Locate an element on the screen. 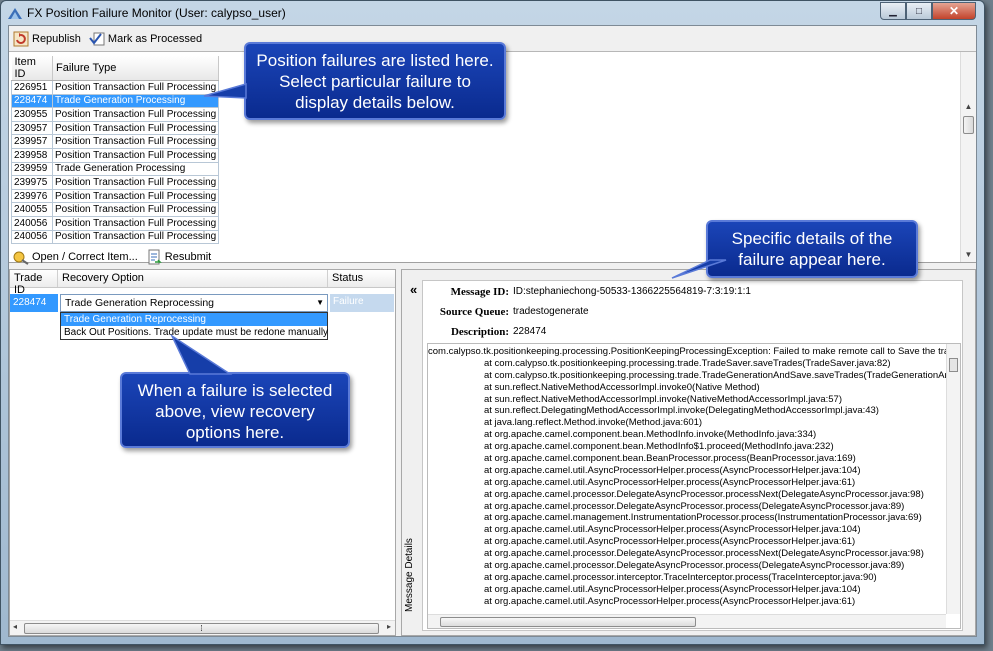  scroll-left-icon: ◂ is located at coordinates (15, 626).